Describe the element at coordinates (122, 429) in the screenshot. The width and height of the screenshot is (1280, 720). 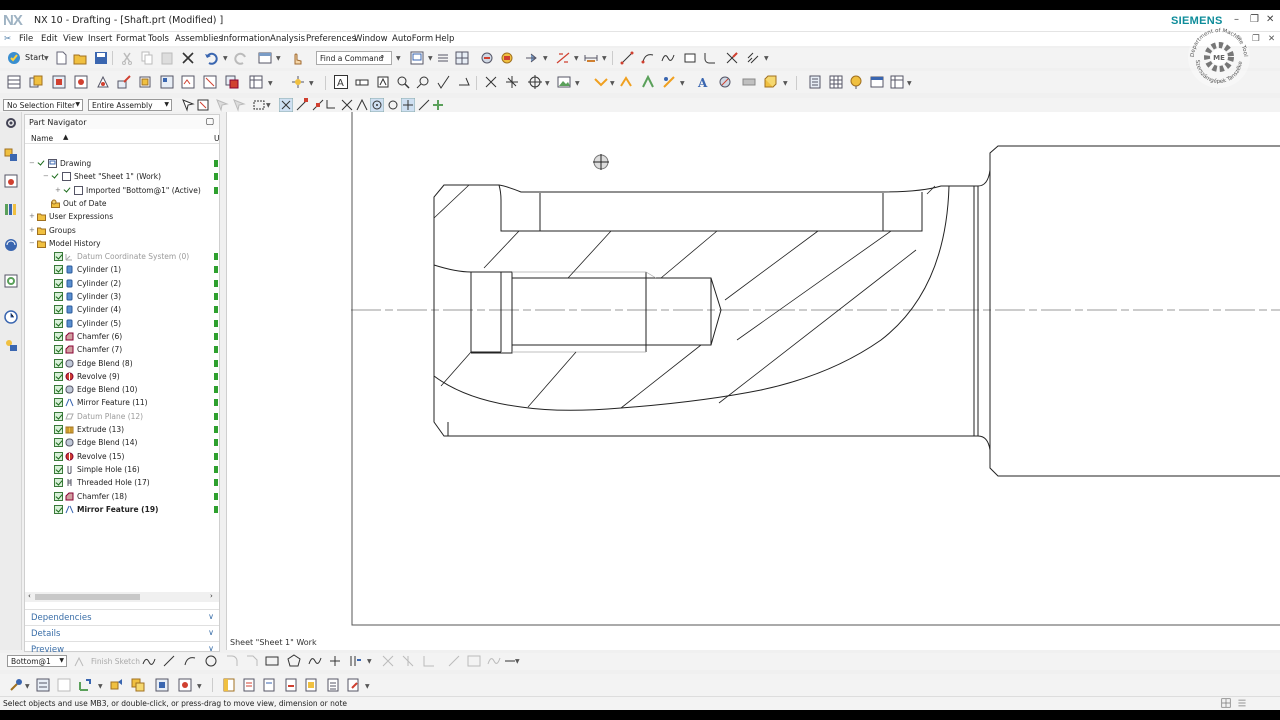
I see `tree-row: Extrude (13)` at that location.